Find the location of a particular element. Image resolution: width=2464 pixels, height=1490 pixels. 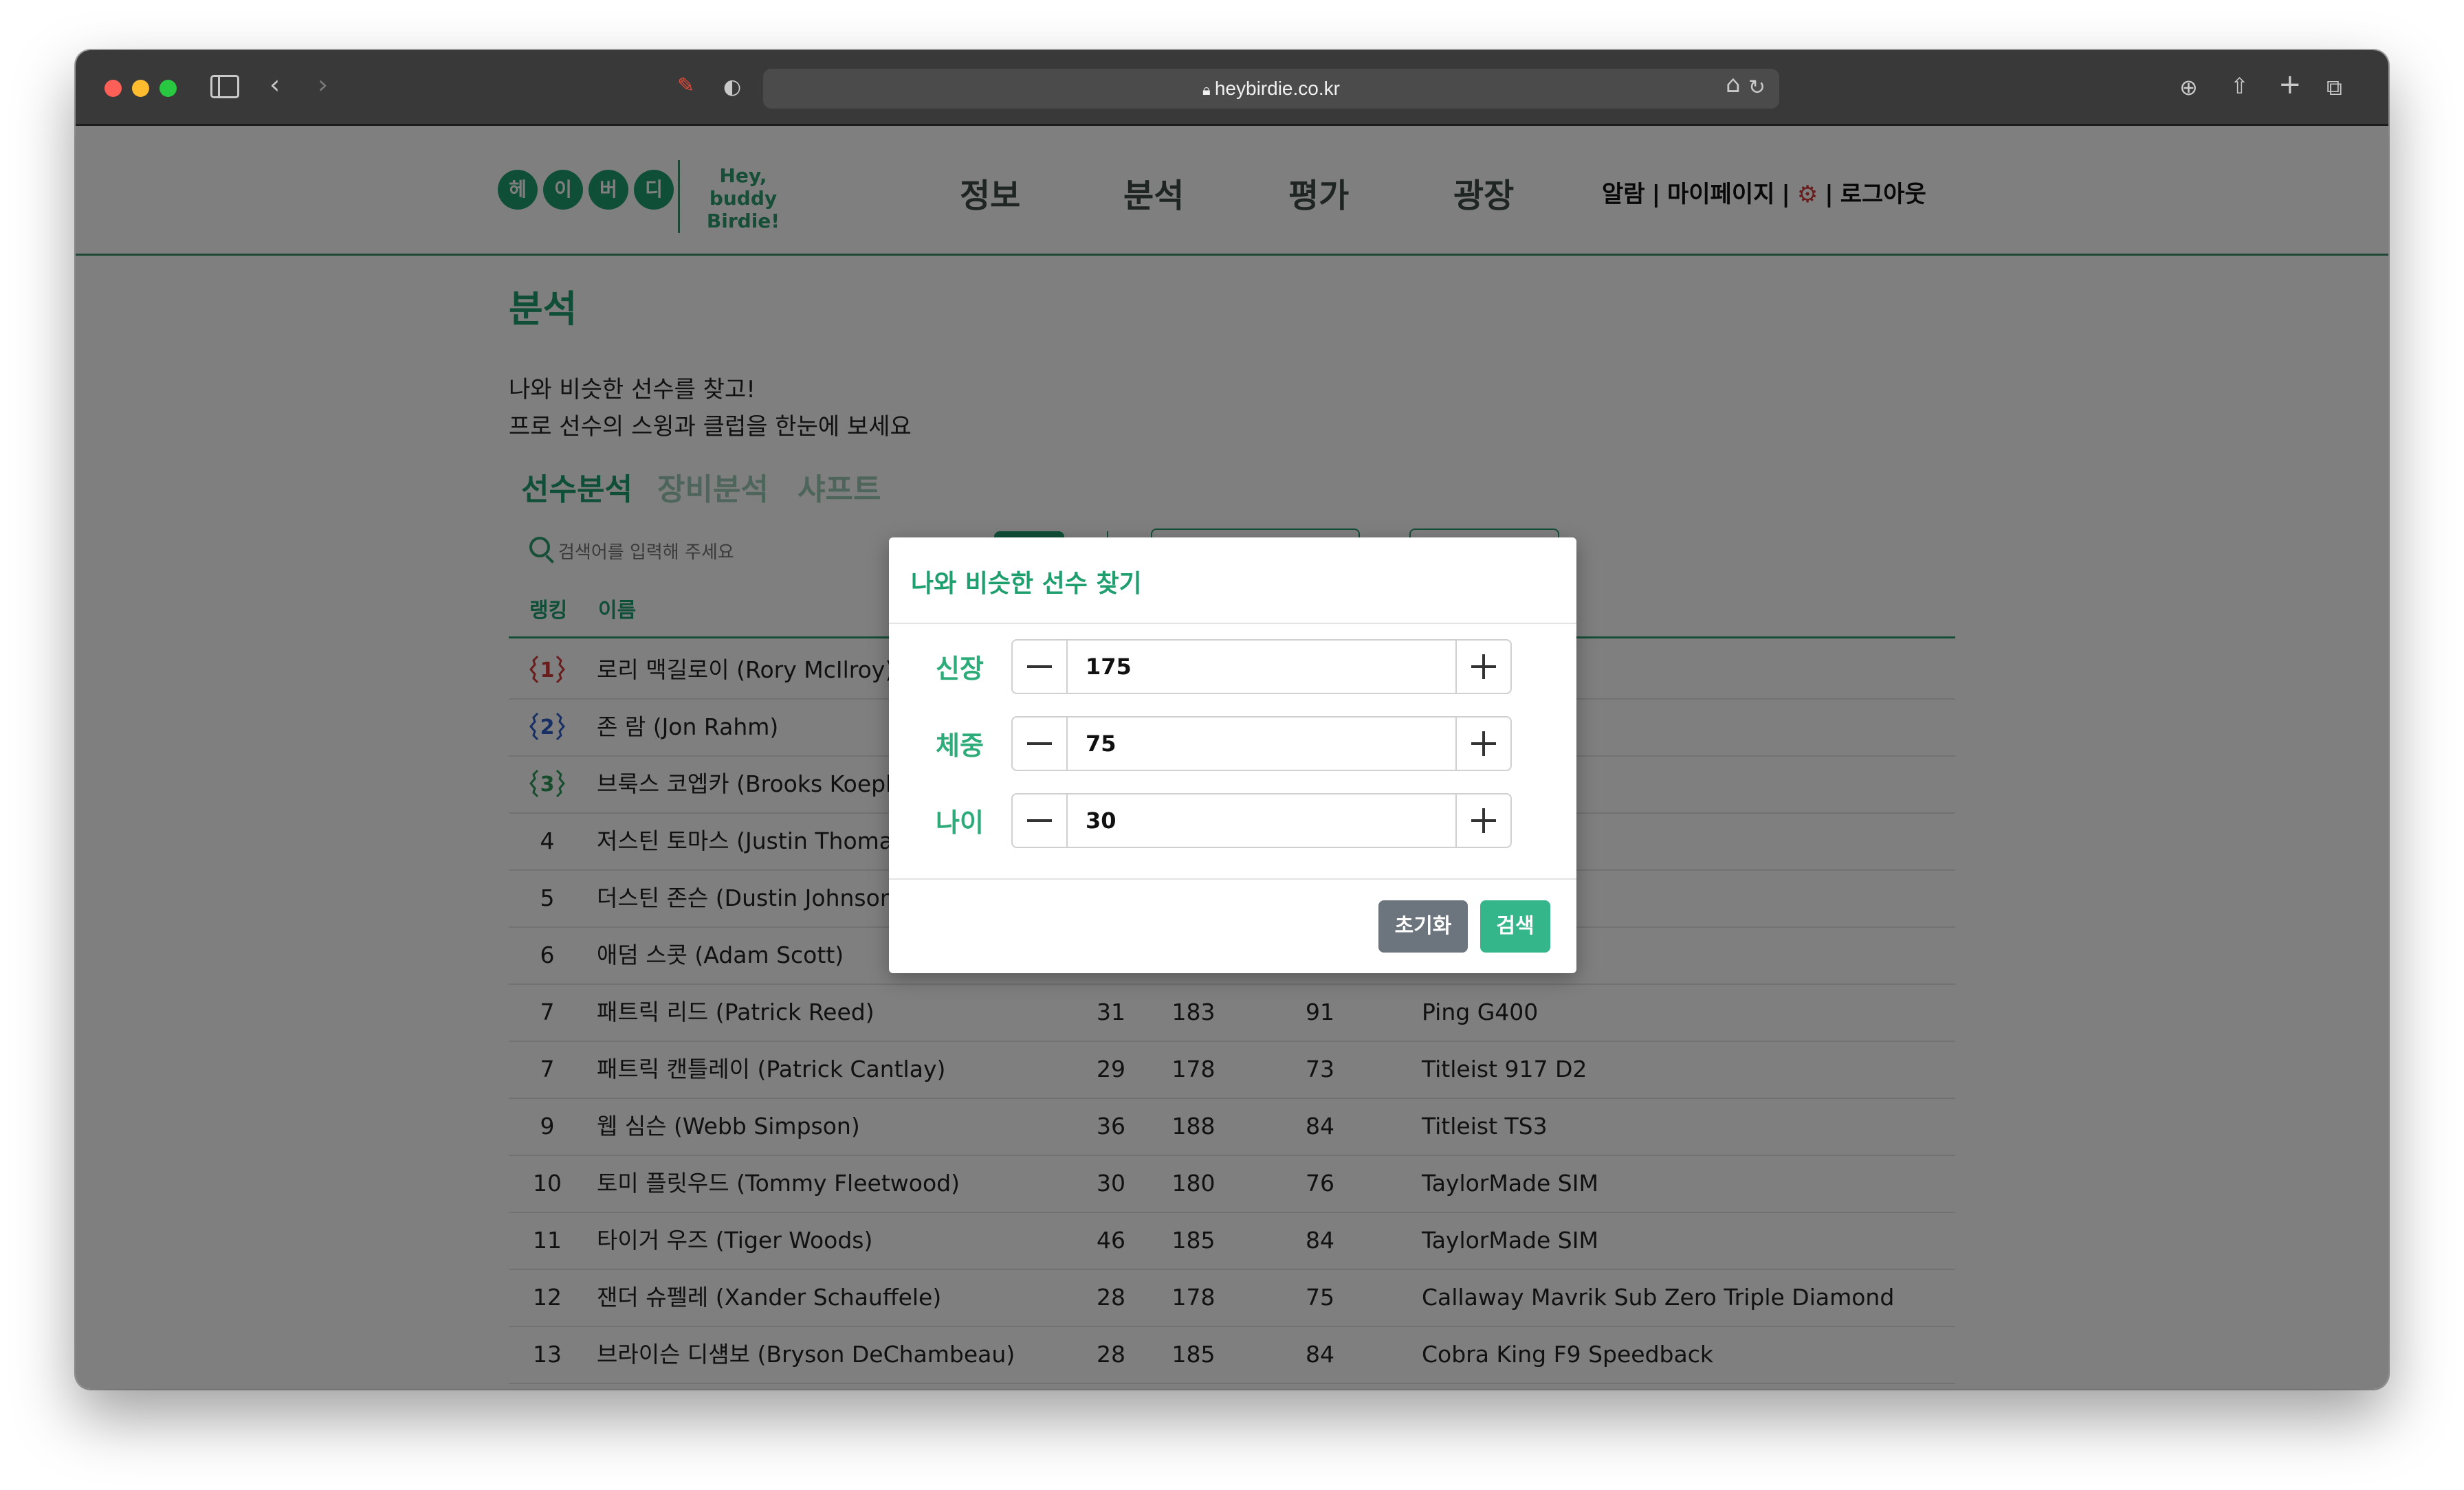

extension-icon: ✎ is located at coordinates (685, 86).